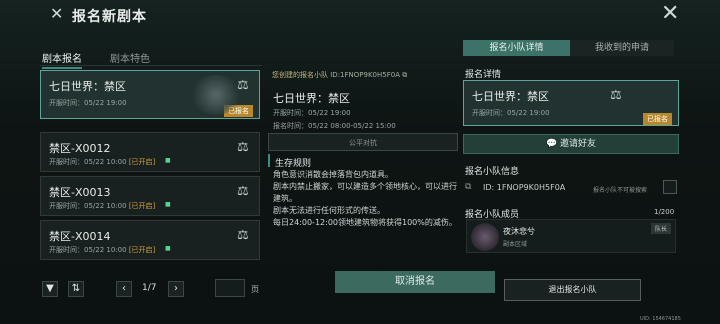 Image resolution: width=720 pixels, height=324 pixels. What do you see at coordinates (551, 144) in the screenshot?
I see `chat-icon: 💬` at bounding box center [551, 144].